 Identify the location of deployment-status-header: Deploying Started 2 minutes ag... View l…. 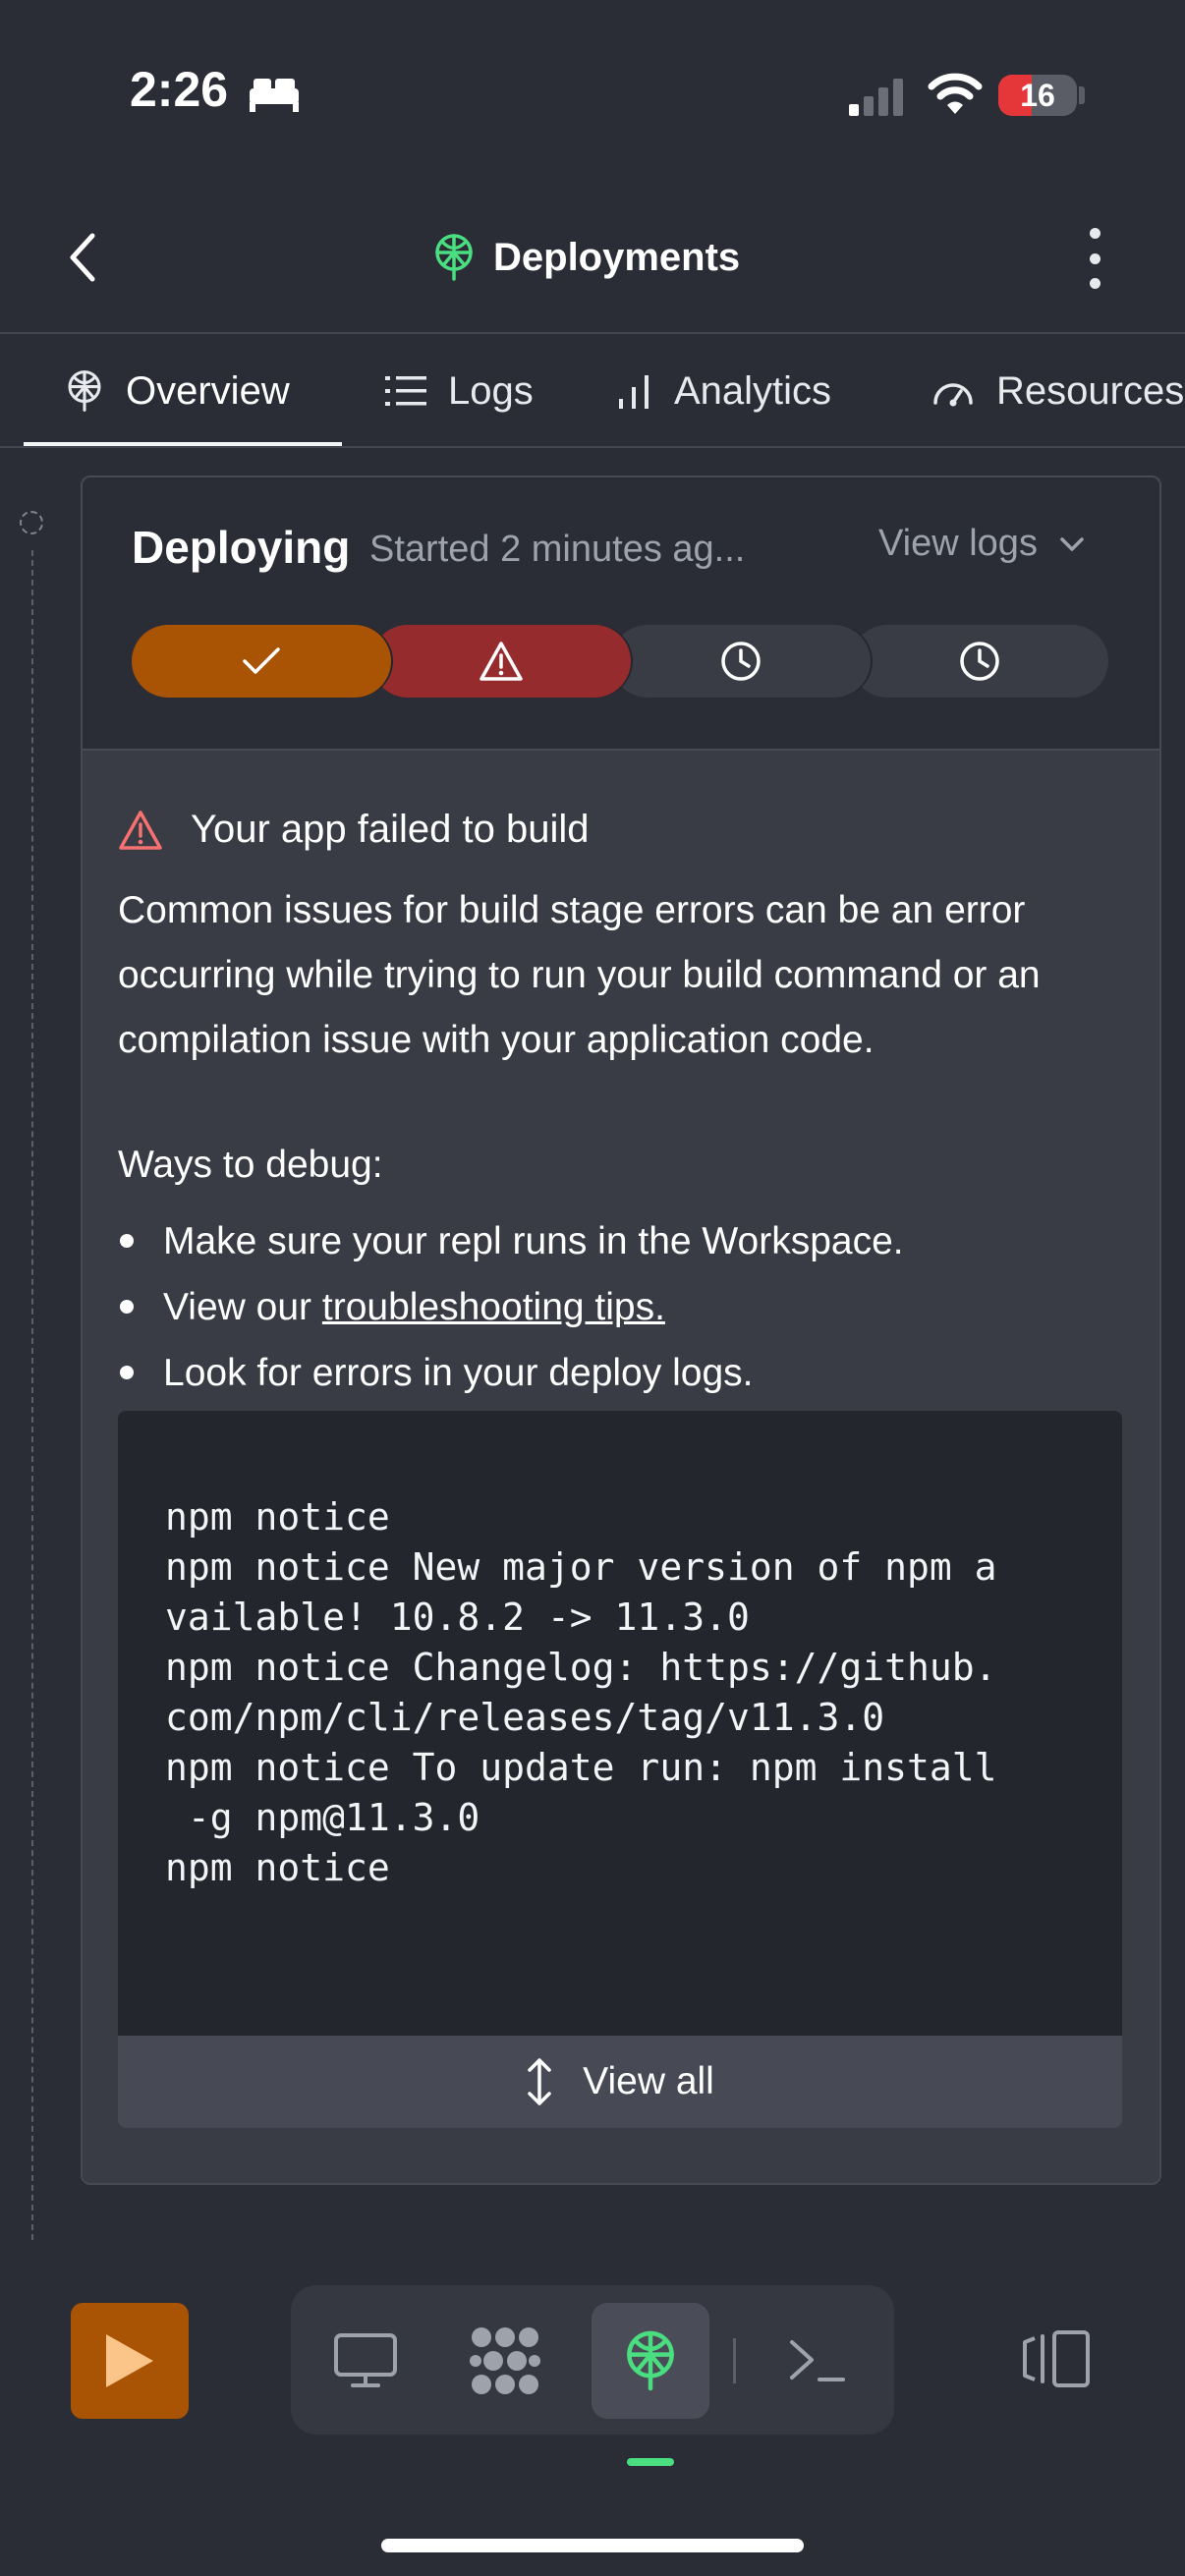
(621, 614).